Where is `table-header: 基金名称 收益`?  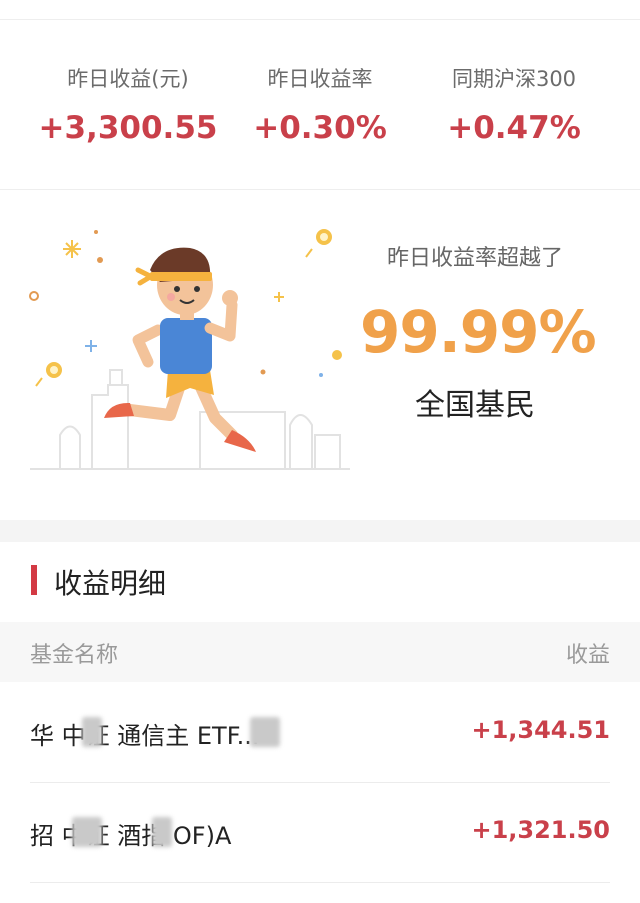
table-header: 基金名称 收益 is located at coordinates (320, 652).